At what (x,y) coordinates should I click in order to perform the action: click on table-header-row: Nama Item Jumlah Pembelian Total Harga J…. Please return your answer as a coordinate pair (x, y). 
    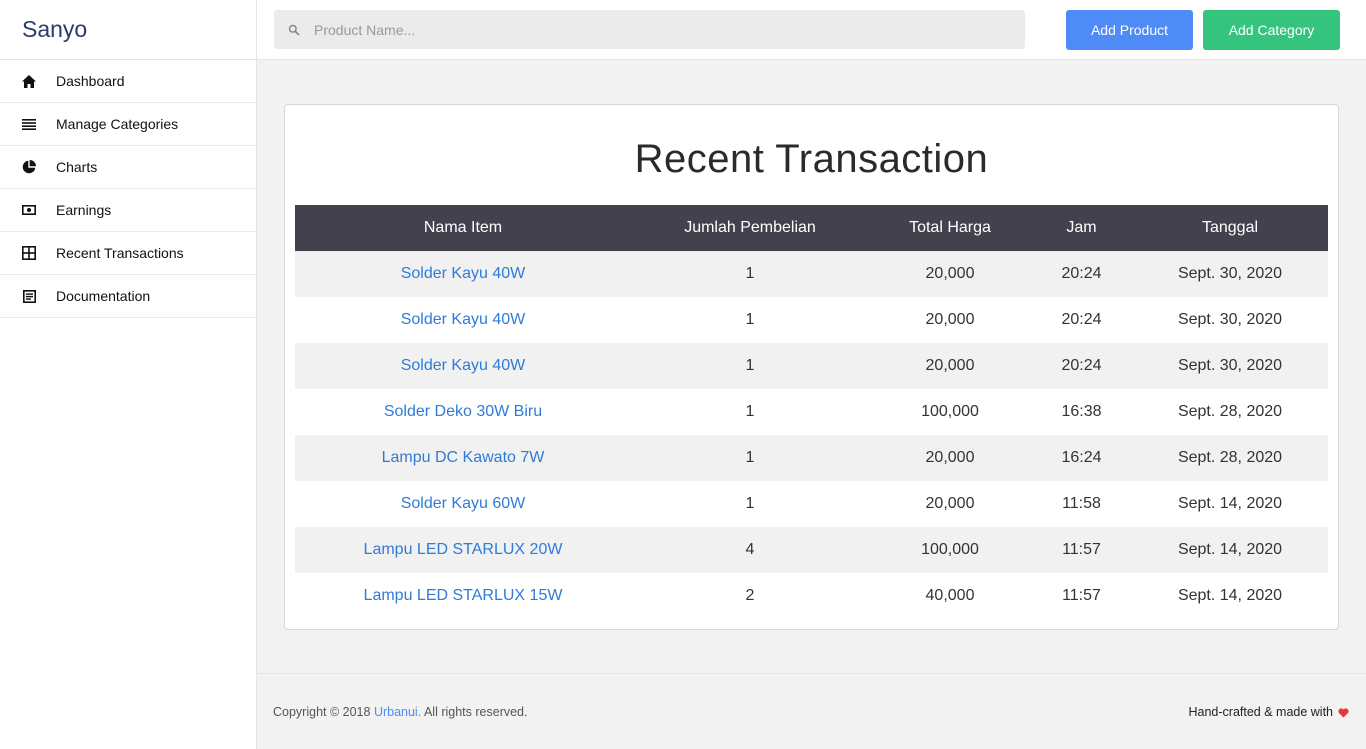
    Looking at the image, I should click on (811, 228).